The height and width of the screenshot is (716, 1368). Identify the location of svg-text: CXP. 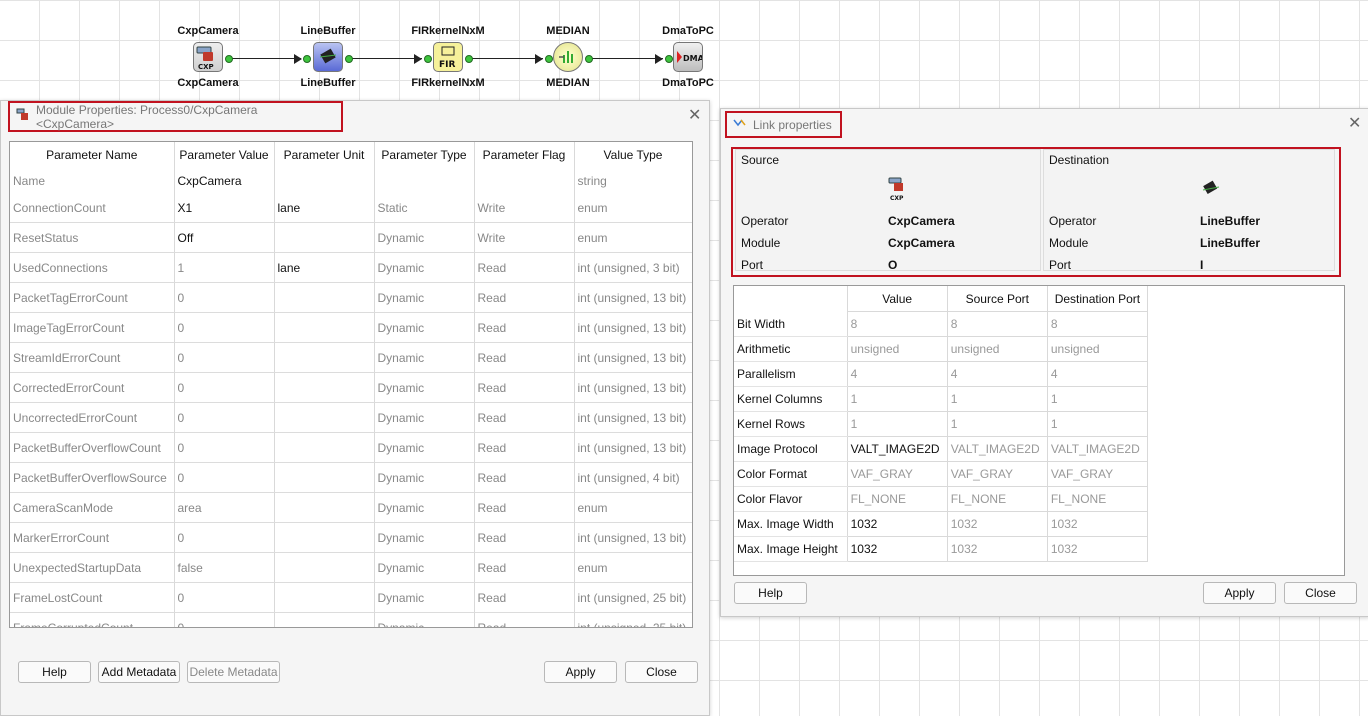
(206, 67).